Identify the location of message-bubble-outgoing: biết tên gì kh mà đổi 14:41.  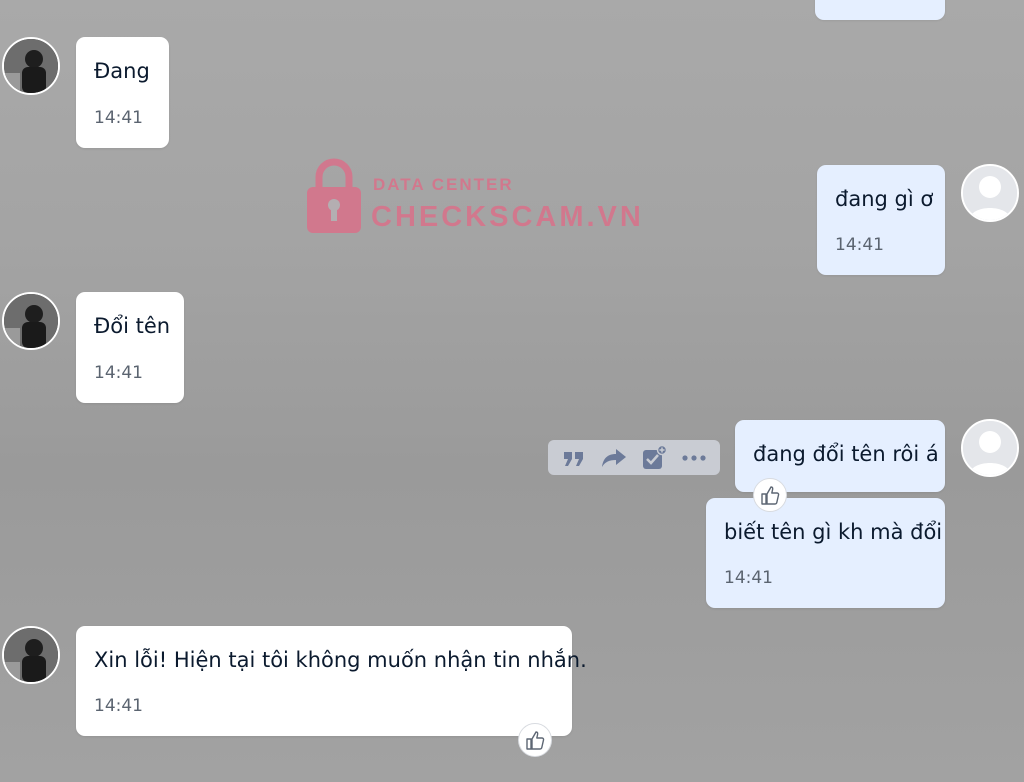
(825, 553).